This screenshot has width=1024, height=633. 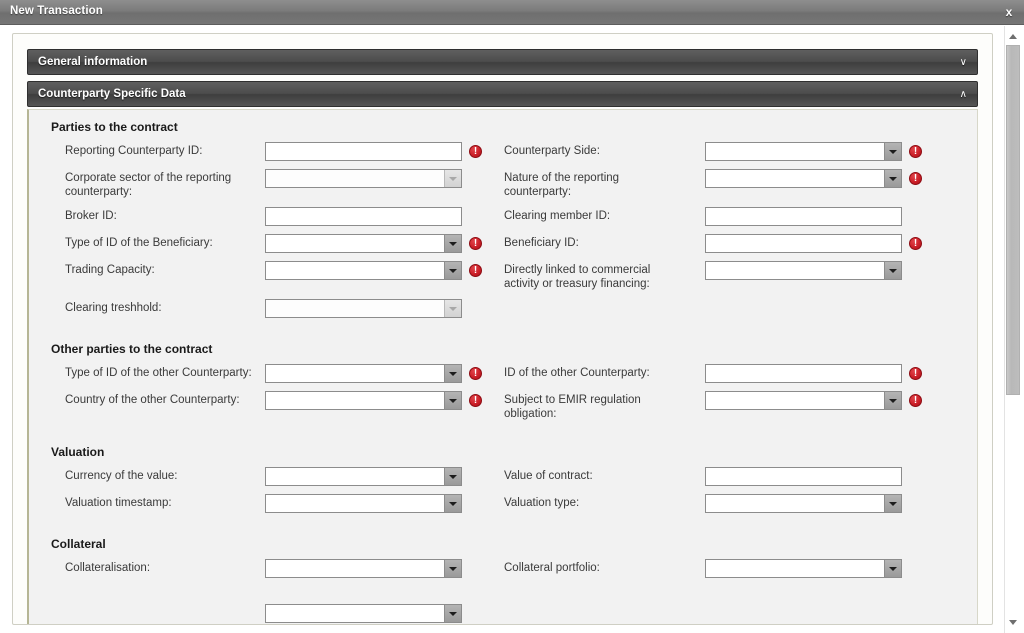 What do you see at coordinates (363, 216) in the screenshot?
I see `input-broker-id` at bounding box center [363, 216].